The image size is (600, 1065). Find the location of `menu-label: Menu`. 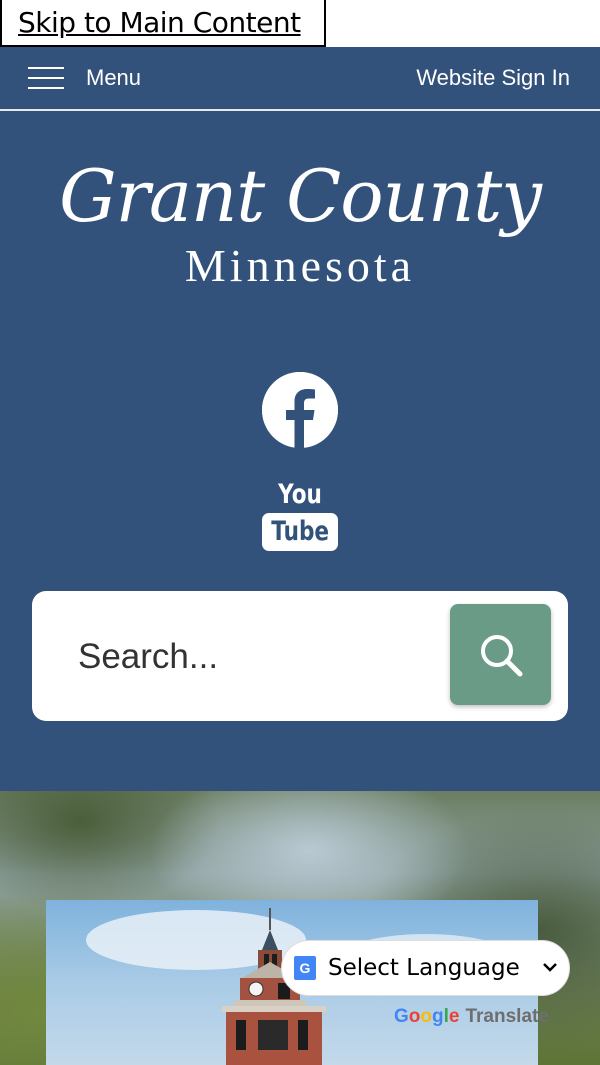

menu-label: Menu is located at coordinates (114, 77).